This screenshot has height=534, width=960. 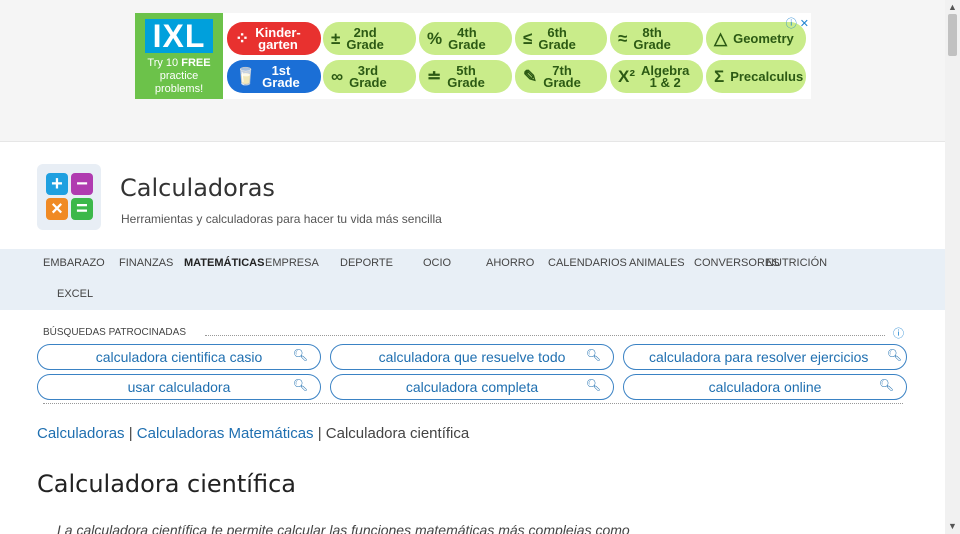 What do you see at coordinates (763, 38) in the screenshot?
I see `grade-label: Geometry` at bounding box center [763, 38].